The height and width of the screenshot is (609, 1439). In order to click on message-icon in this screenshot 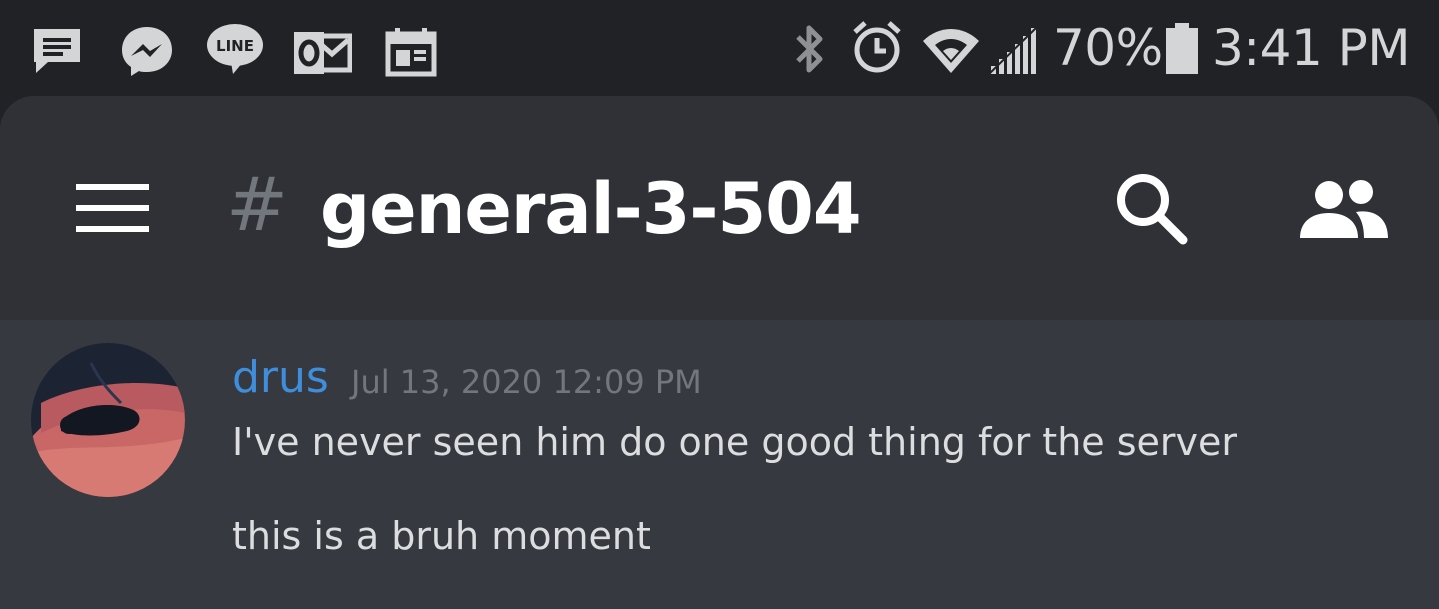, I will do `click(57, 51)`.